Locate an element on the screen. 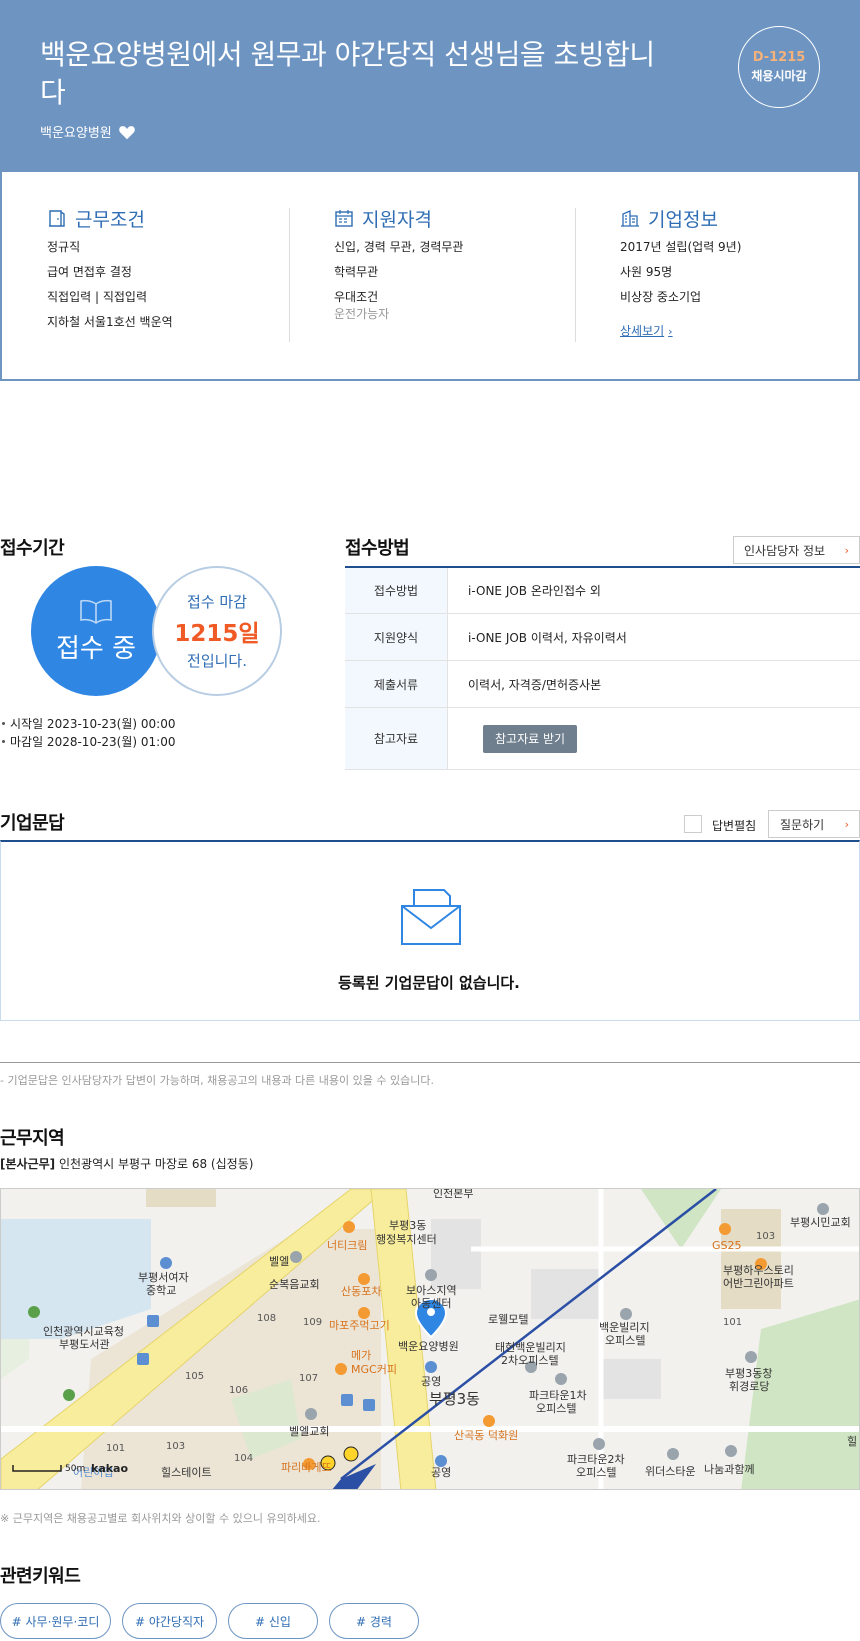 Image resolution: width=860 pixels, height=1641 pixels. hr-info-button: 인사담당자 정보 › is located at coordinates (796, 550).